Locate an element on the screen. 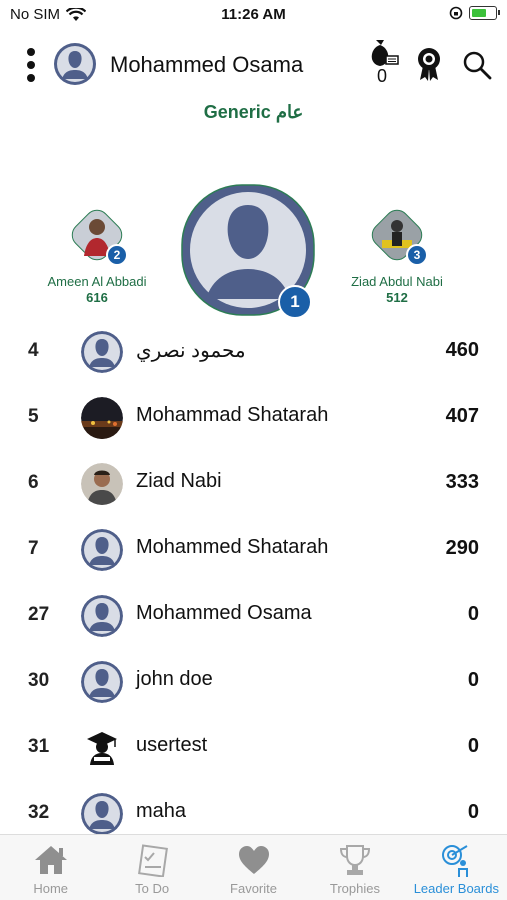 The image size is (507, 900). row-score: 460 is located at coordinates (462, 350).